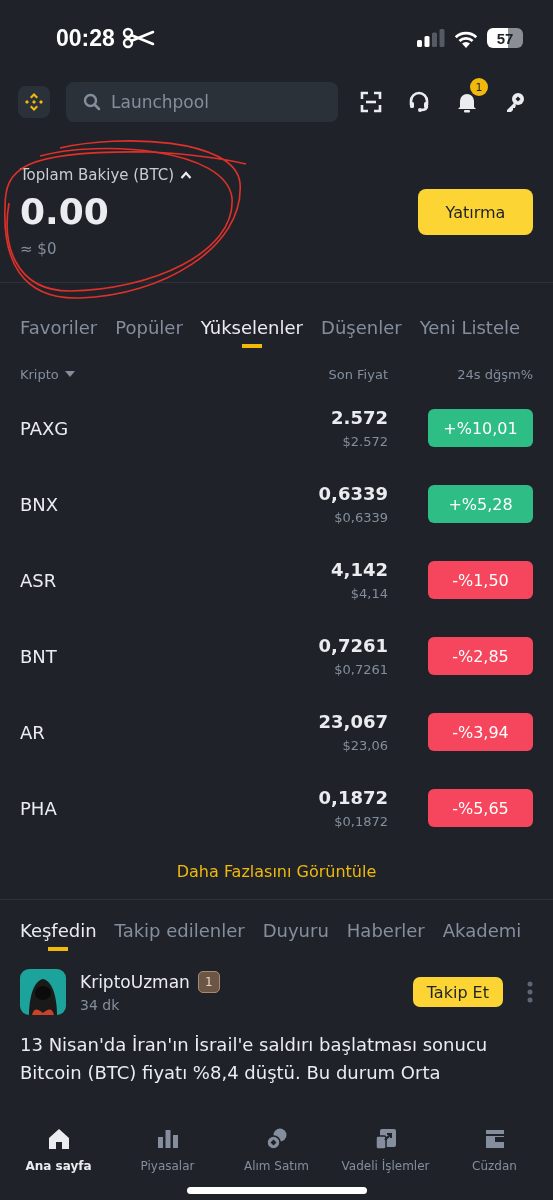  I want to click on diamond-logo-icon, so click(34, 102).